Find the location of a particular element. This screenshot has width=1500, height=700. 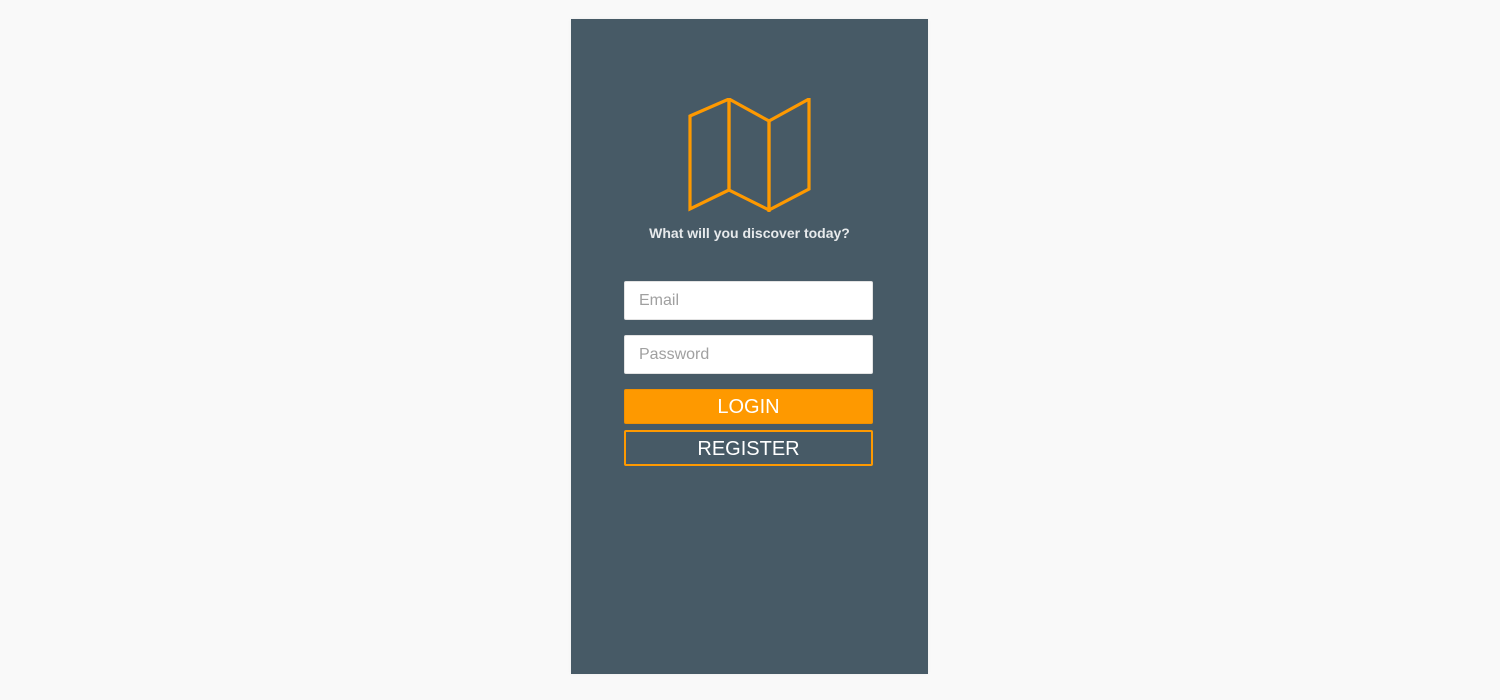

register-button: REGISTER is located at coordinates (748, 448).